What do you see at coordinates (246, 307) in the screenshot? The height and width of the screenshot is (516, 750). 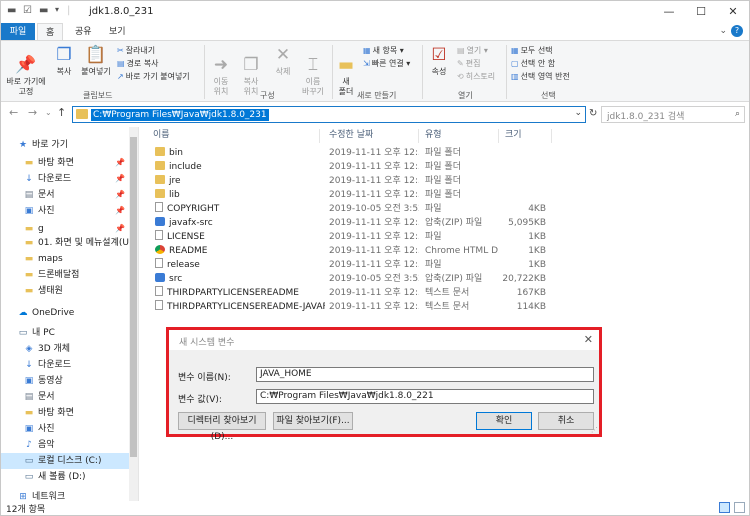 I see `file-name: THIRDPARTYLICENSEREADME-JAVAFX` at bounding box center [246, 307].